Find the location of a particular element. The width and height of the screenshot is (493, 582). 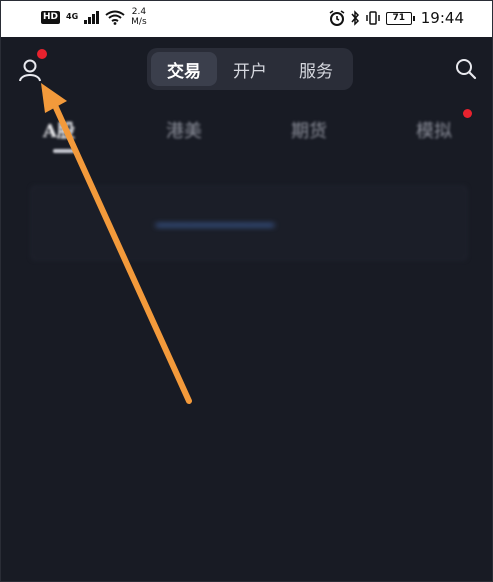

alarm-icon is located at coordinates (337, 18).